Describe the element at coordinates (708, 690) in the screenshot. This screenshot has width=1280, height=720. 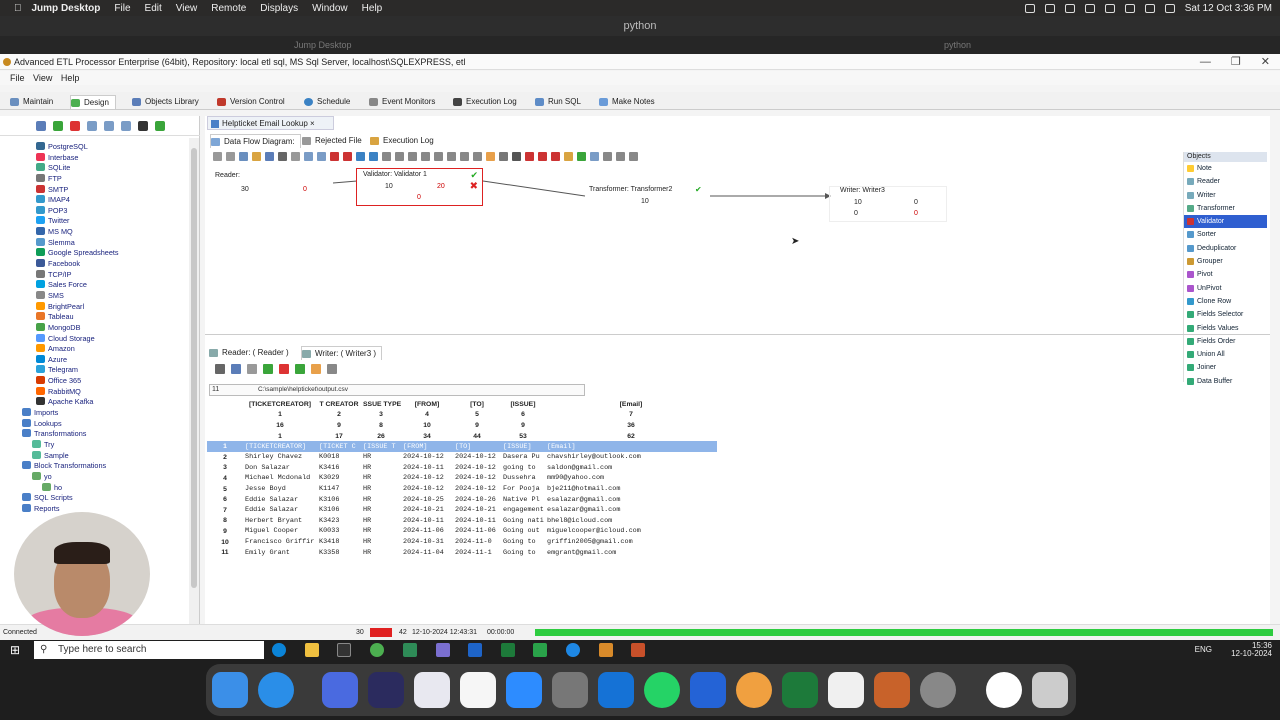
I see `video-icon` at that location.